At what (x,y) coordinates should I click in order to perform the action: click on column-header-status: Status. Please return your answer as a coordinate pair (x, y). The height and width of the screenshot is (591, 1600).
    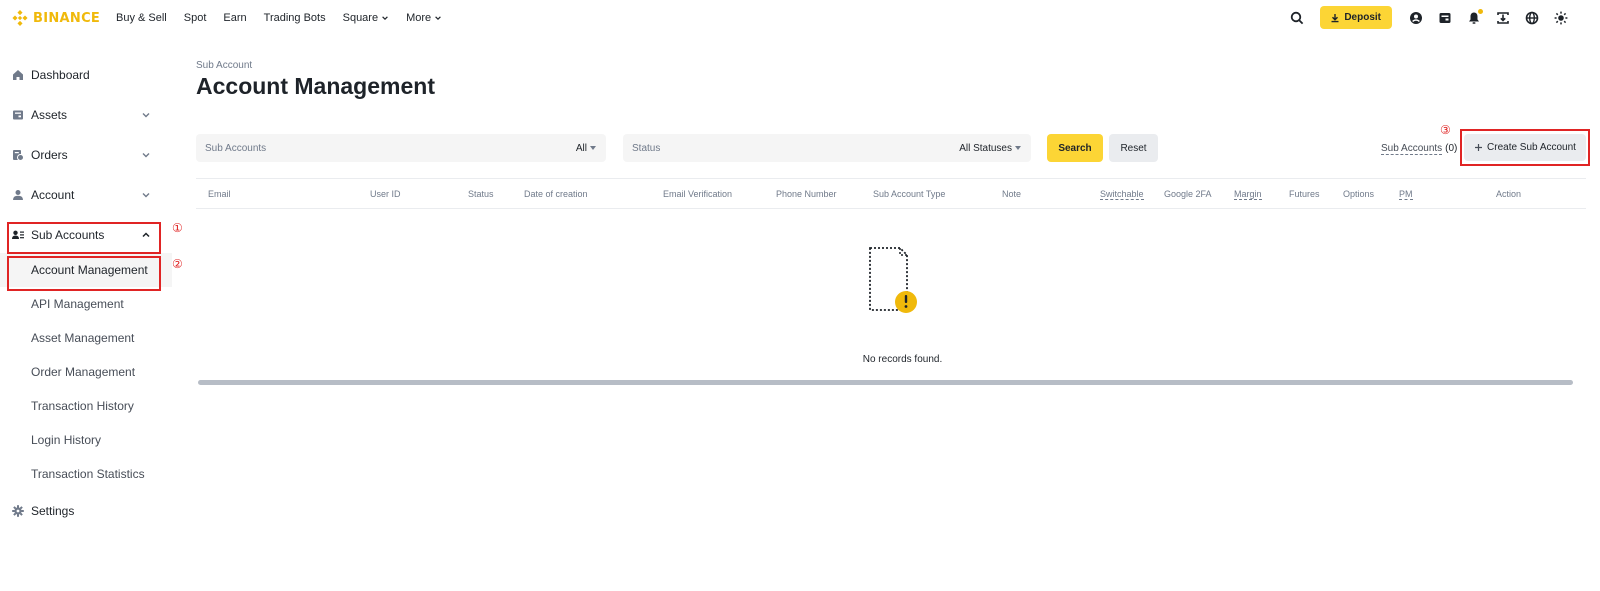
    Looking at the image, I should click on (481, 194).